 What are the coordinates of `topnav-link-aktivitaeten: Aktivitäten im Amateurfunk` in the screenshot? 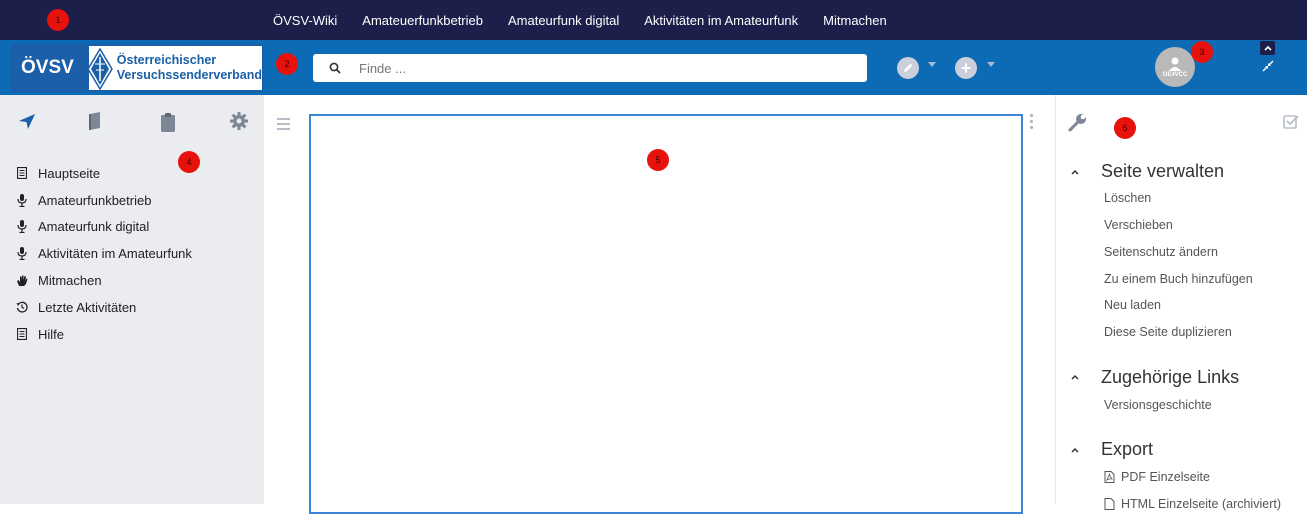 It's located at (721, 20).